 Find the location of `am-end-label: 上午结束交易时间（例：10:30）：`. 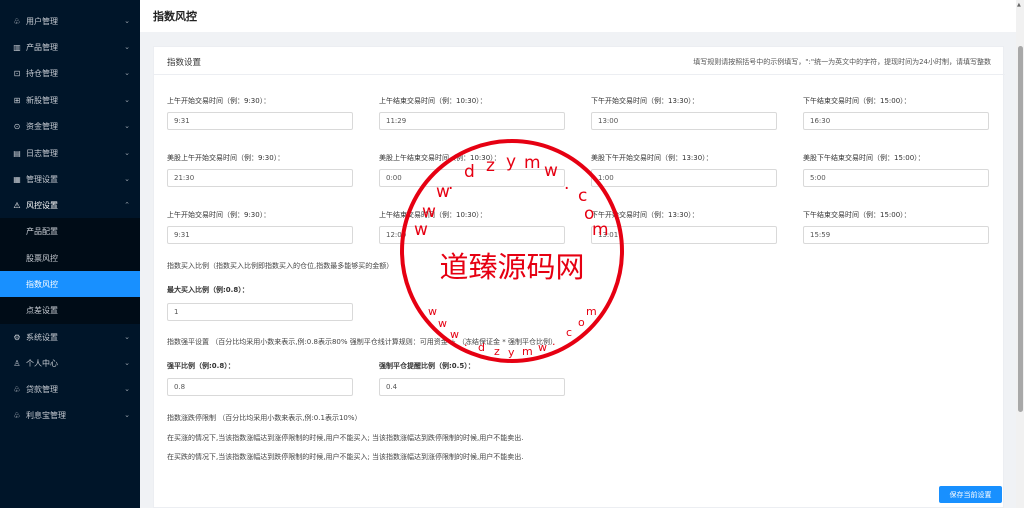

am-end-label: 上午结束交易时间（例：10:30）： is located at coordinates (433, 101).